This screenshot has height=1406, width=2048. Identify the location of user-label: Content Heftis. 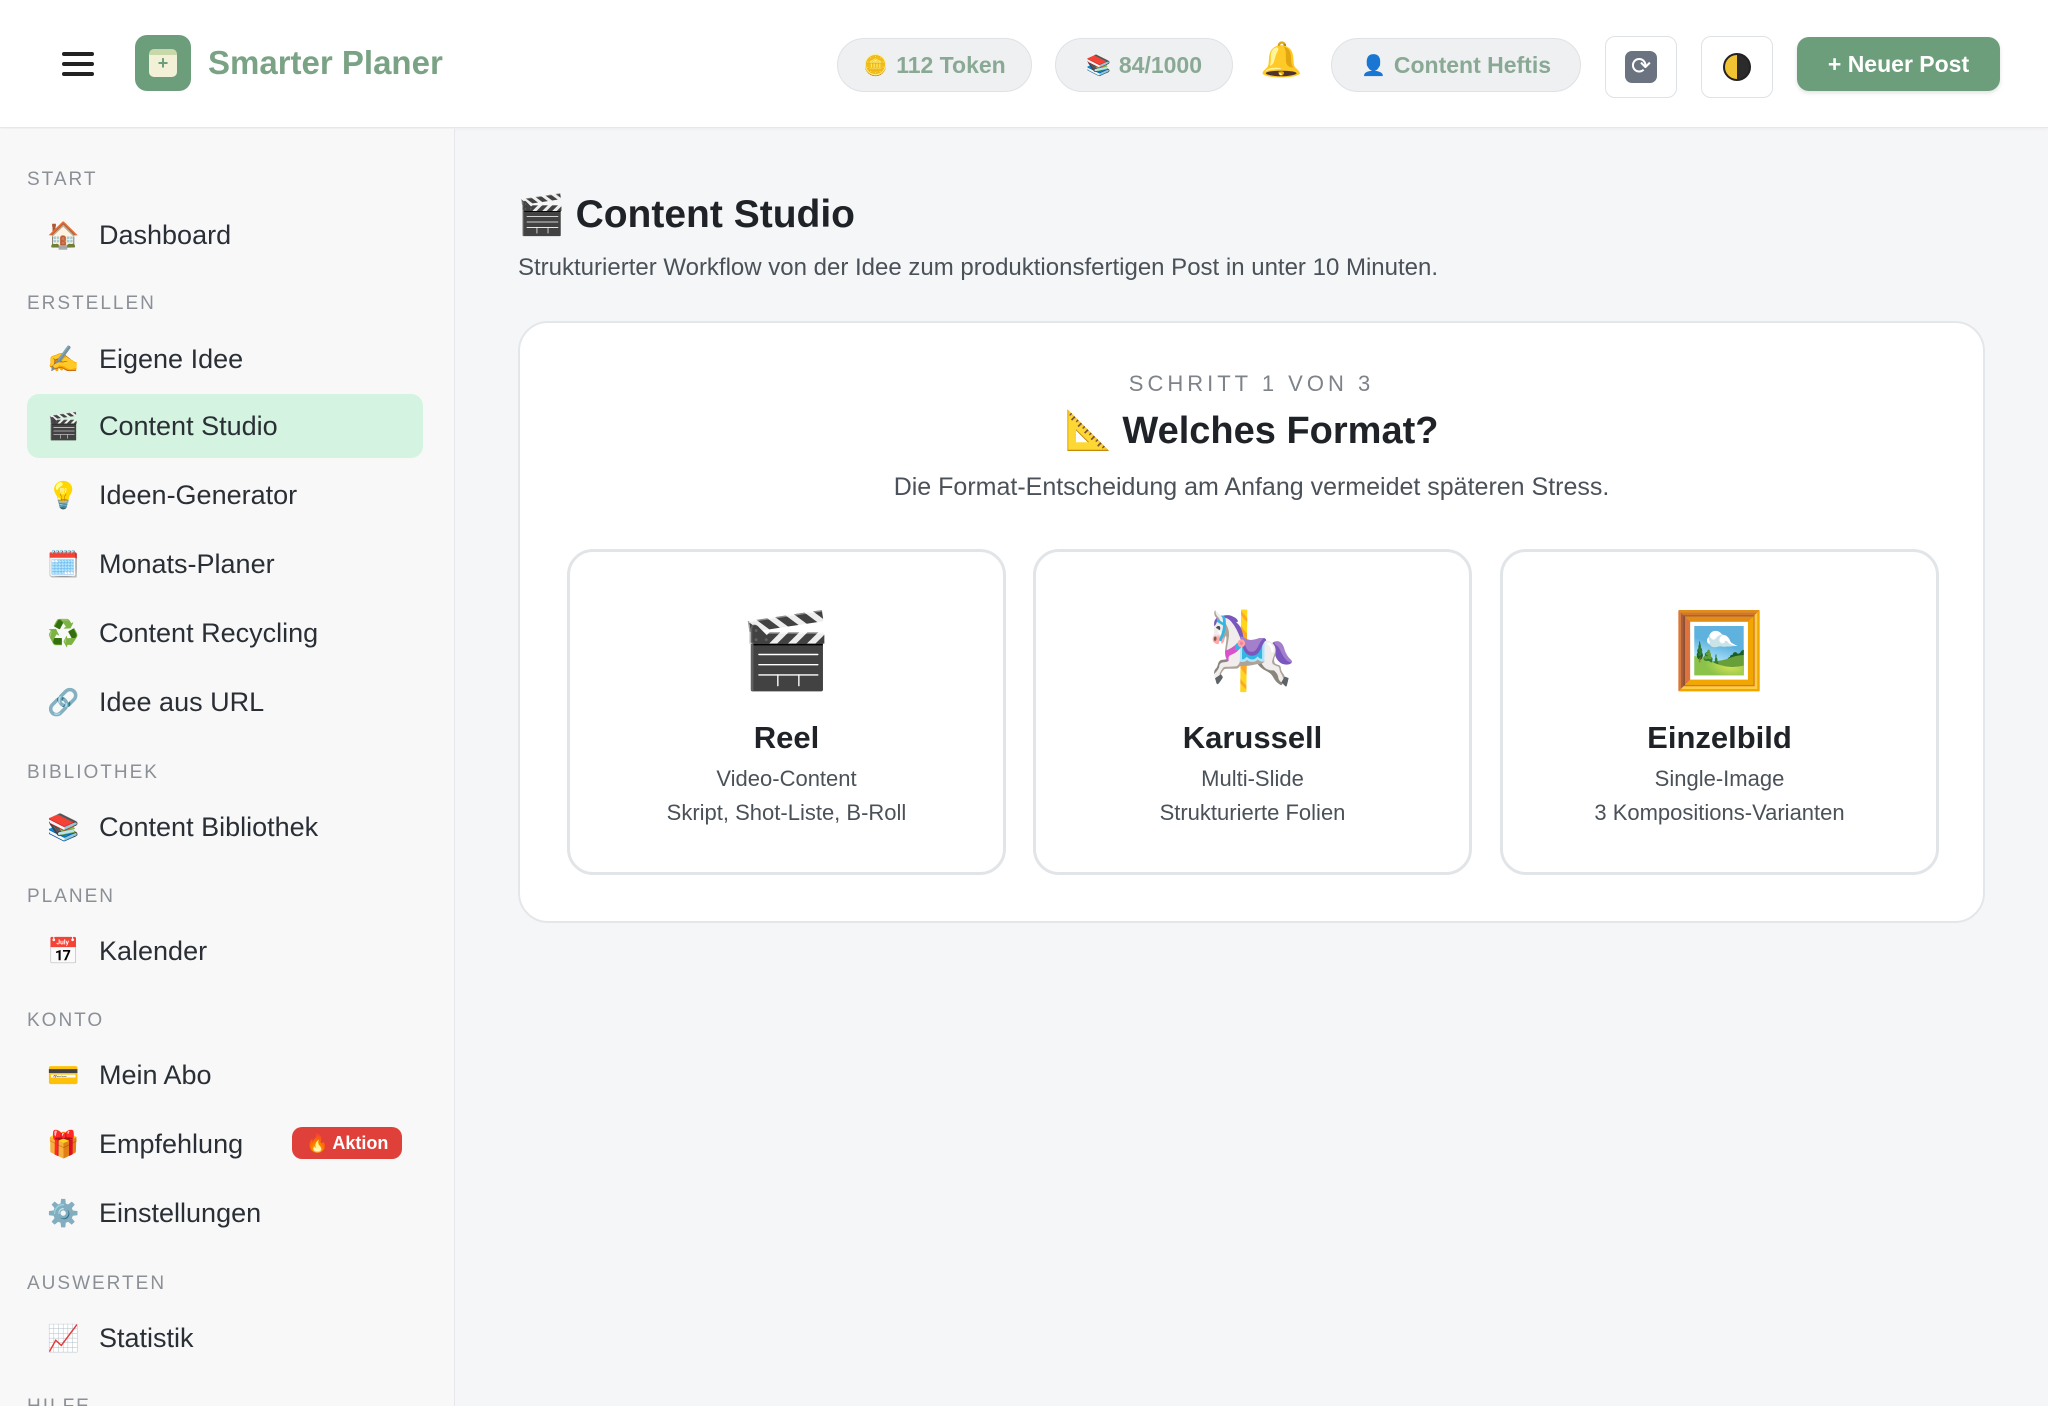
(1472, 64).